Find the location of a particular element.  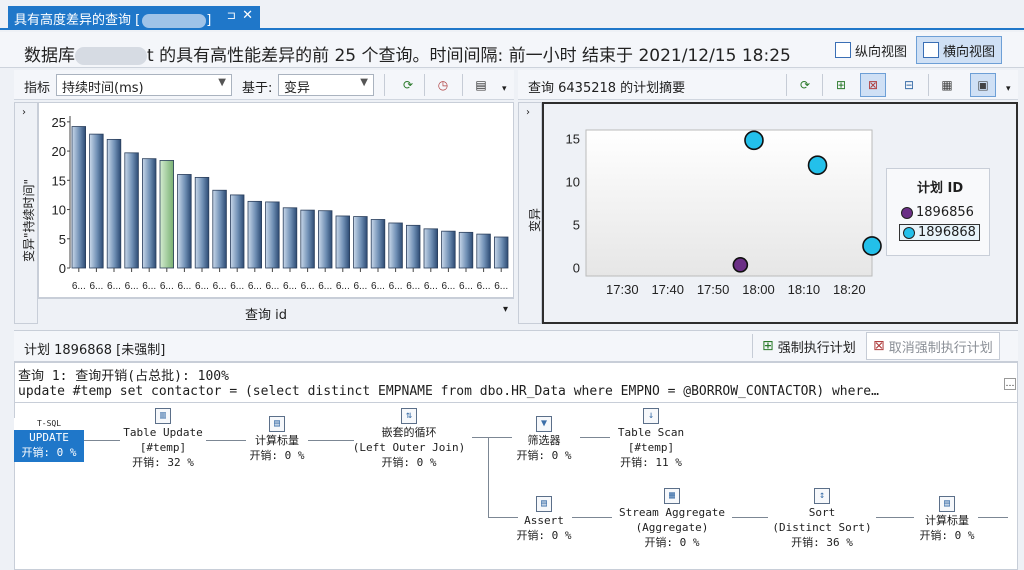

plan-legend: 计划 ID 1896856 1896868 is located at coordinates (938, 212).